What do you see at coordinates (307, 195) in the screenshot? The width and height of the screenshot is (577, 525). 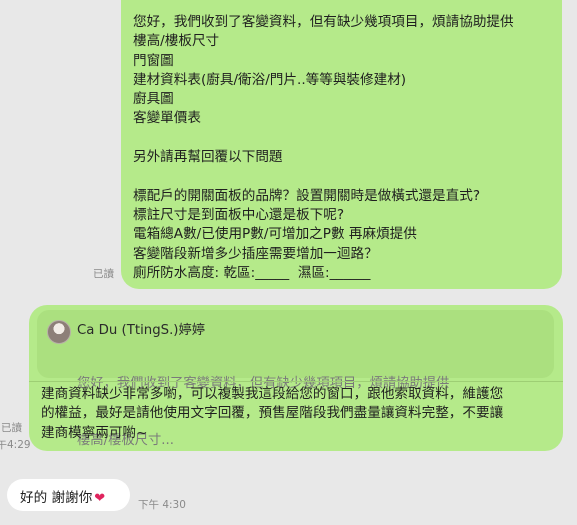 I see `message-line: 標配戶的開關面板的品牌？設置開關時是做橫式還是直式?` at bounding box center [307, 195].